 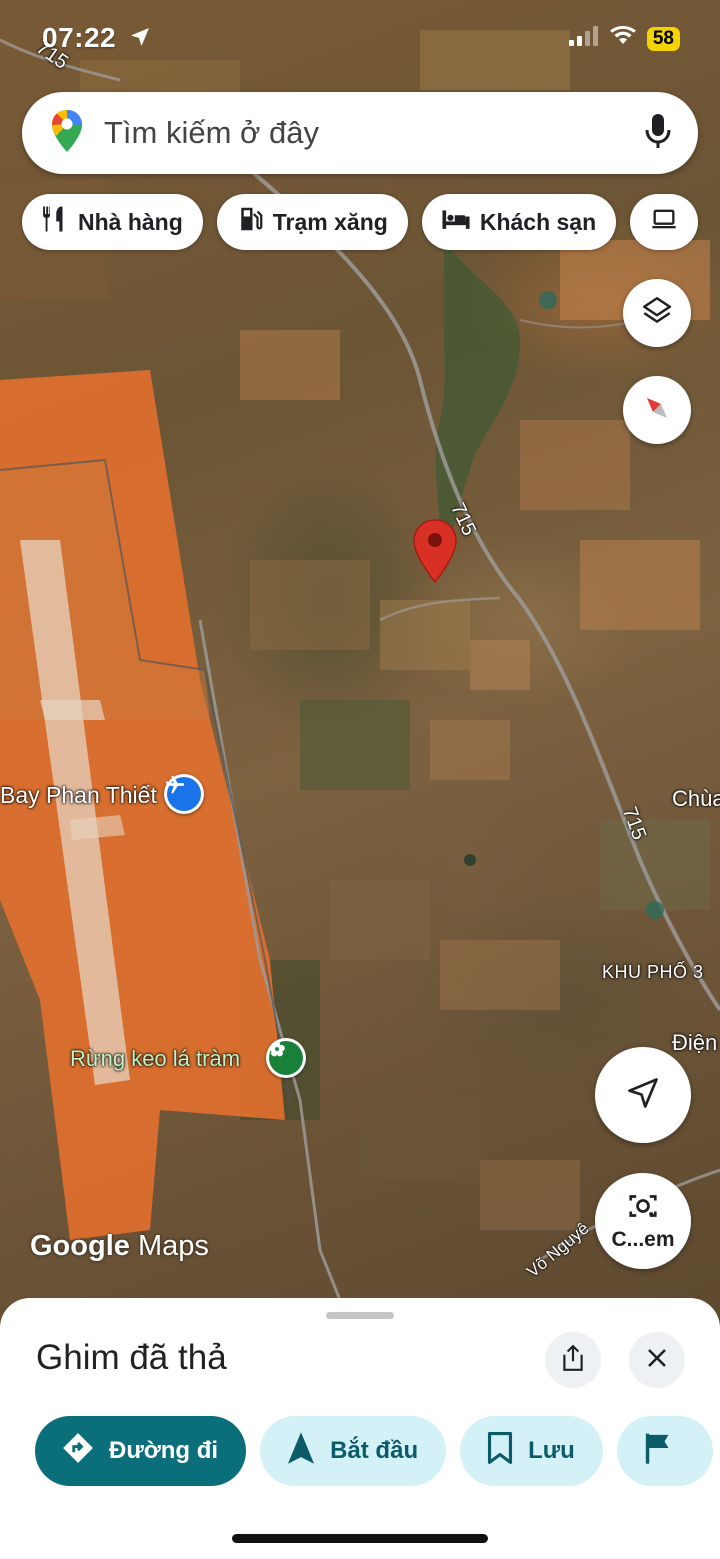 I want to click on restaurant-icon, so click(x=55, y=222).